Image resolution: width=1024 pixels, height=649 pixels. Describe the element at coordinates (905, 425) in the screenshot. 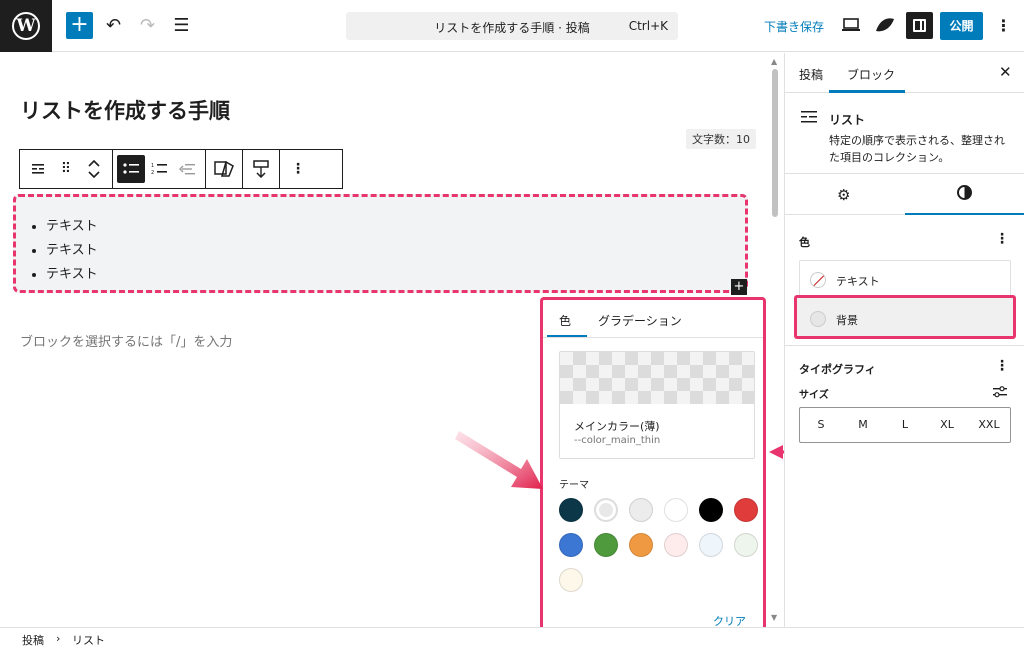

I see `size-option-l: L` at that location.